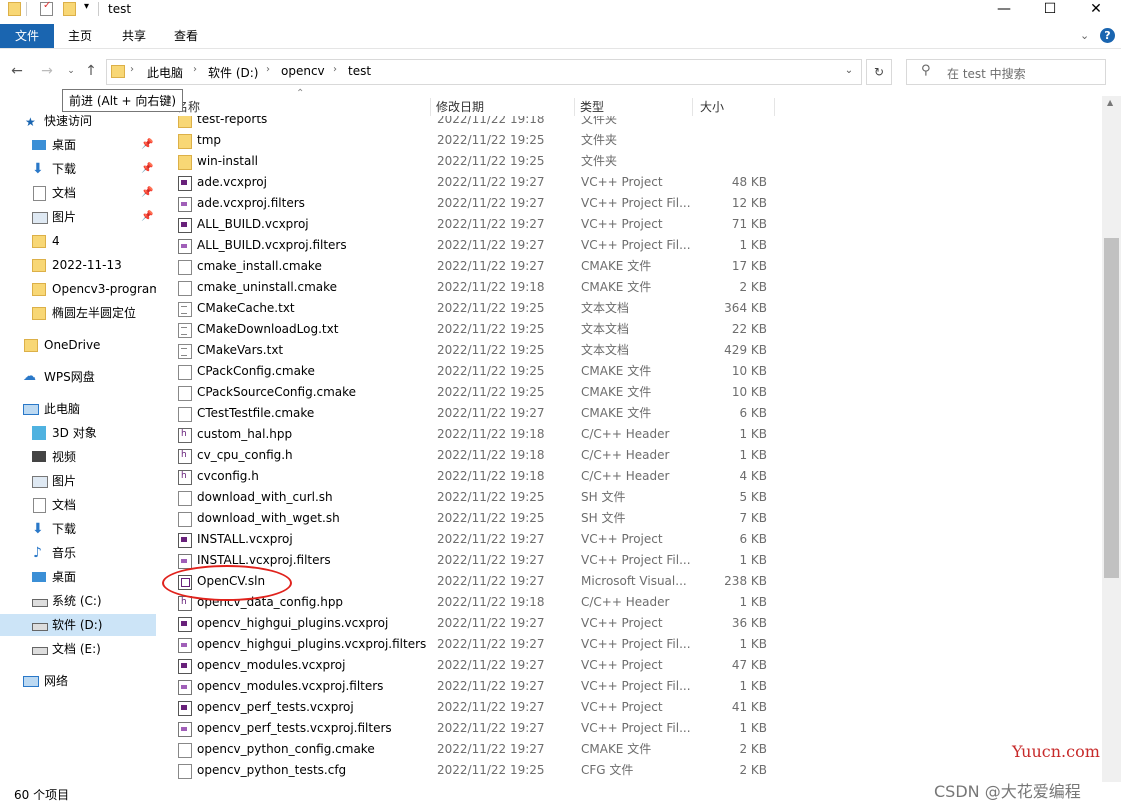 This screenshot has height=807, width=1121. What do you see at coordinates (185, 708) in the screenshot?
I see `vcxproj-file-icon` at bounding box center [185, 708].